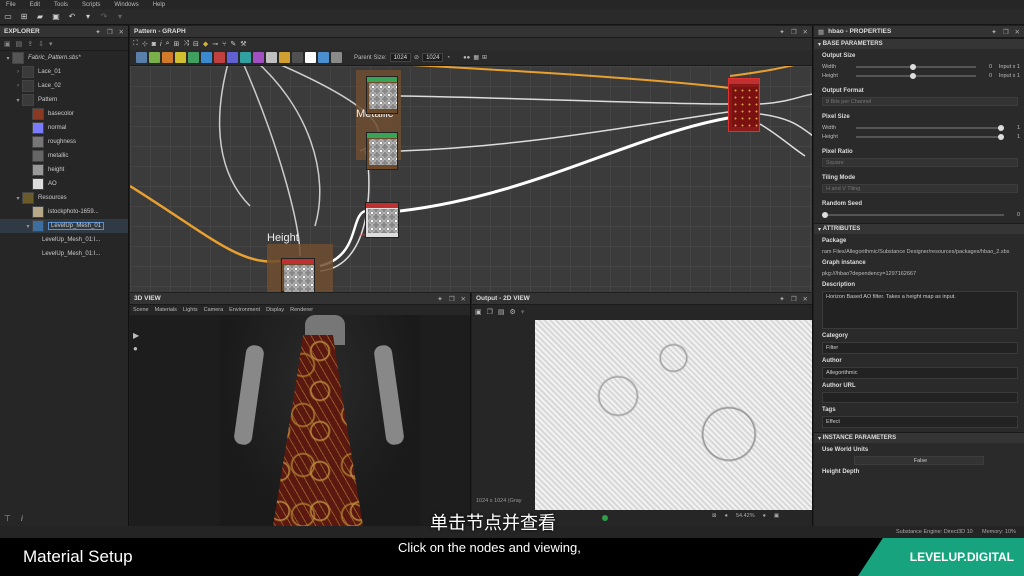 The width and height of the screenshot is (1024, 576). I want to click on explorer-item: ▾ Resources, so click(64, 198).